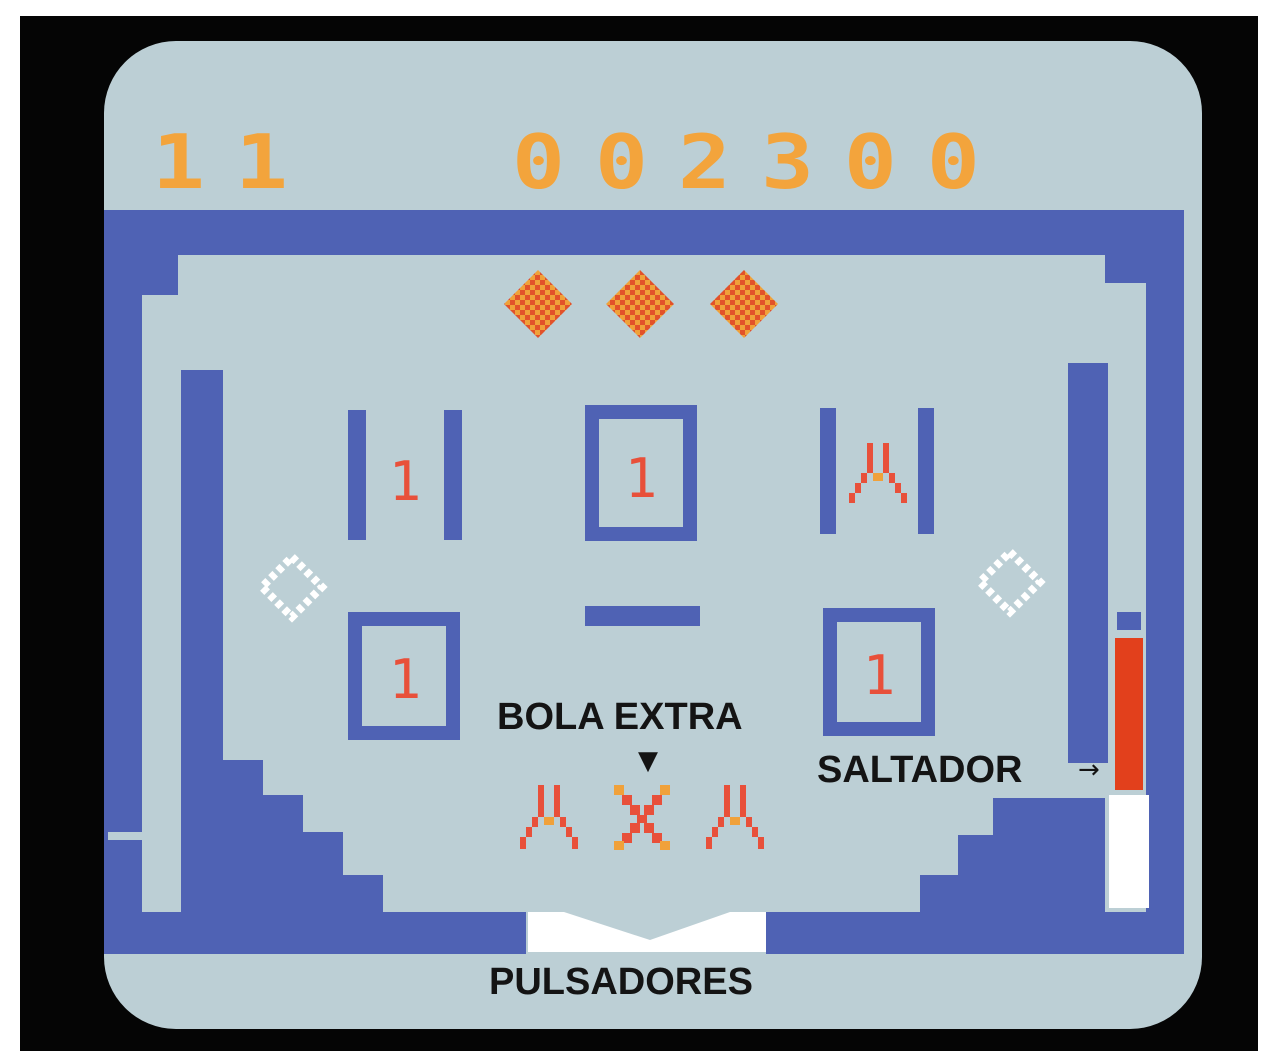 This screenshot has width=1272, height=1051. What do you see at coordinates (878, 473) in the screenshot?
I see `rollover-target-icon` at bounding box center [878, 473].